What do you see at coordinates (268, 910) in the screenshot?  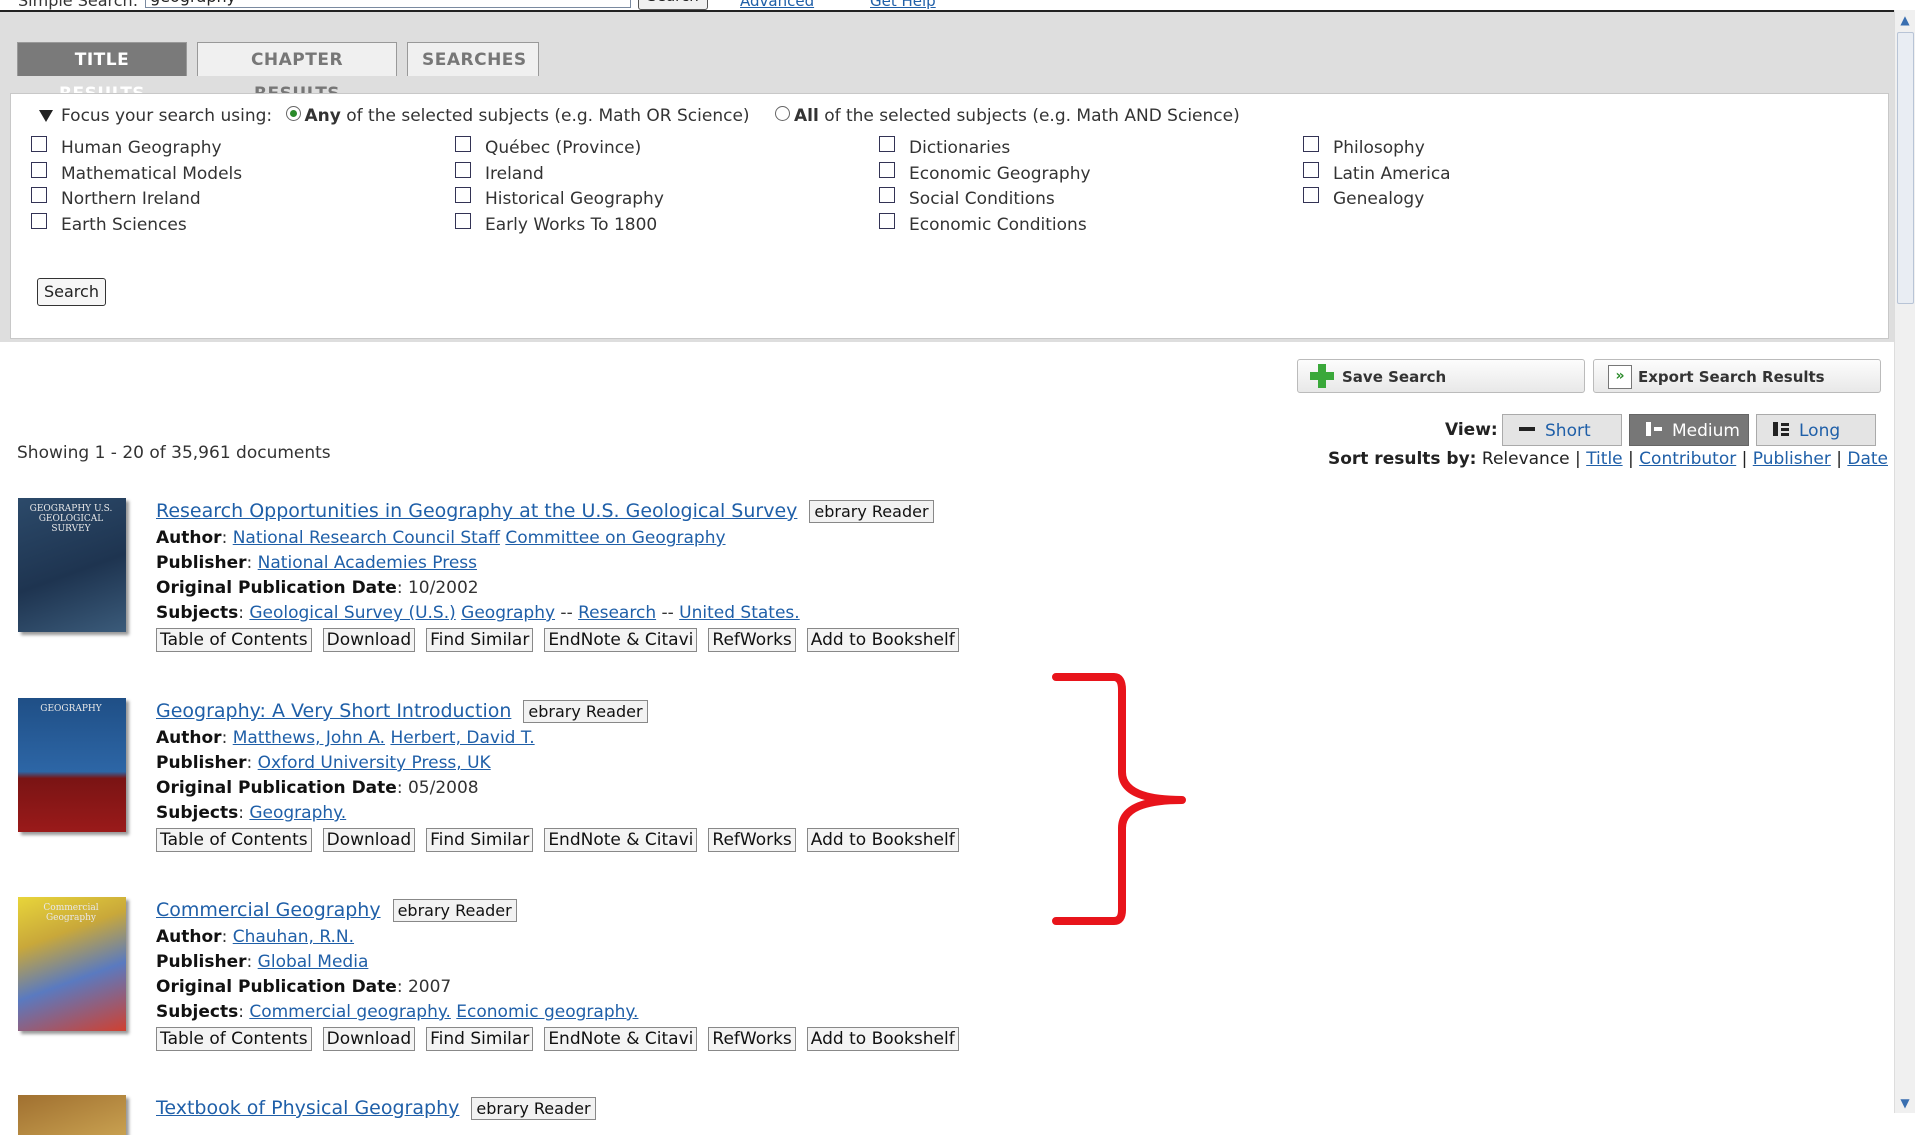 I see `result-title-link: Commercial Geography` at bounding box center [268, 910].